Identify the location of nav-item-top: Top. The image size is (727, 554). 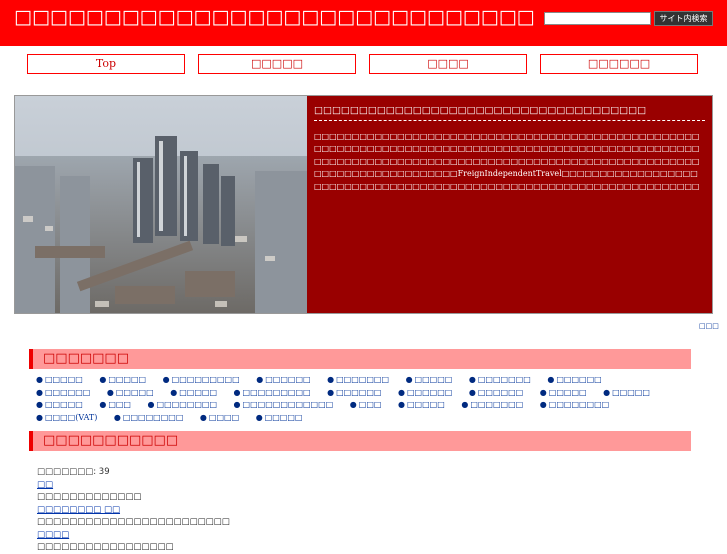
(106, 64).